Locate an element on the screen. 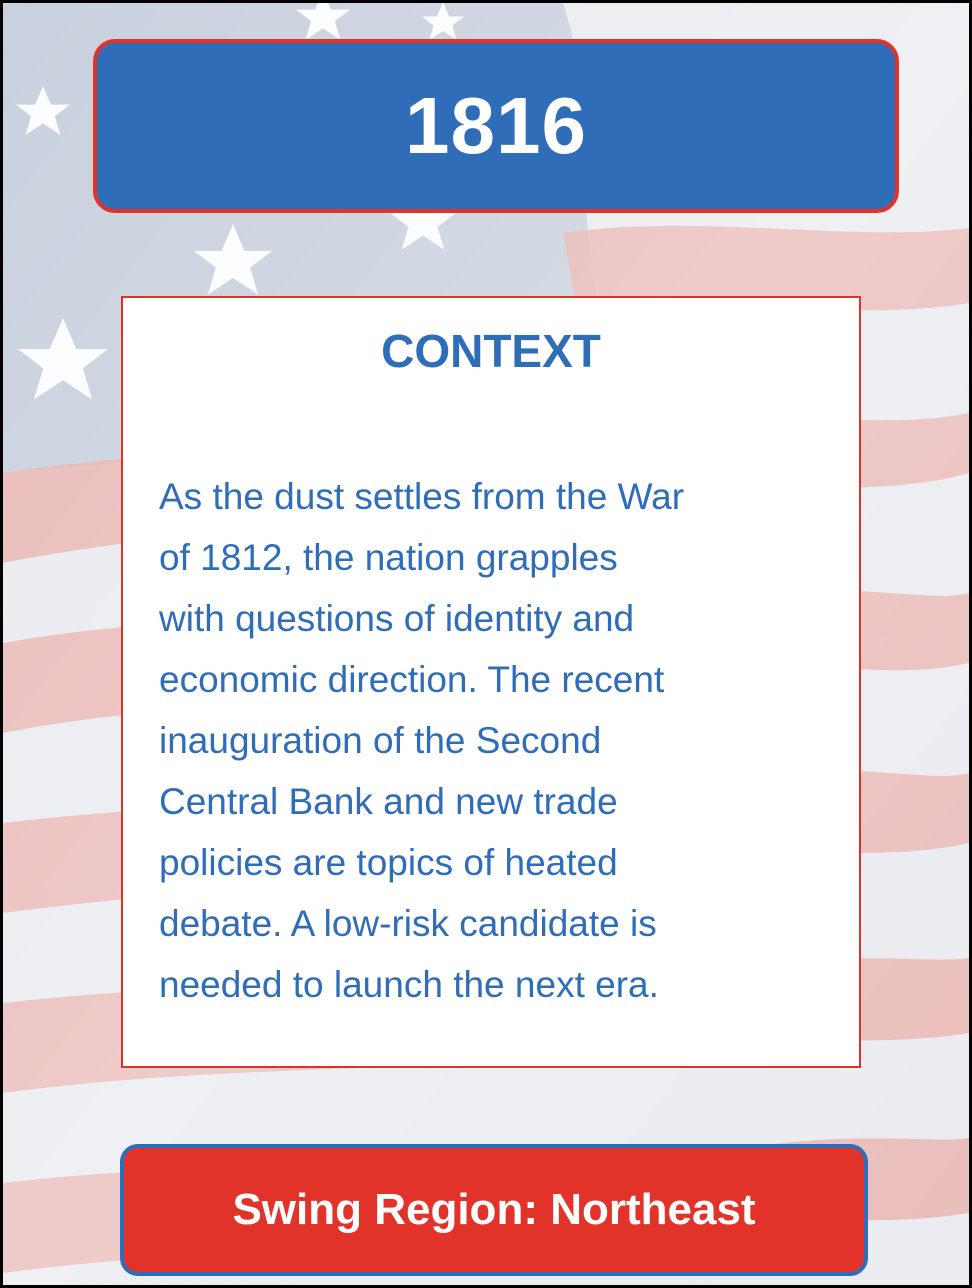 The height and width of the screenshot is (1288, 972). swing-region-banner: Swing Region: Northeast is located at coordinates (494, 1210).